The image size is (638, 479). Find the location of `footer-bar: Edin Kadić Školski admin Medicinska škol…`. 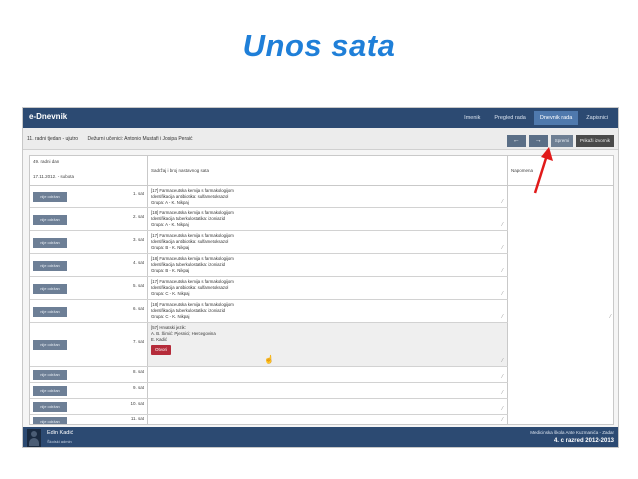

footer-bar: Edin Kadić Školski admin Medicinska škol… is located at coordinates (320, 437).